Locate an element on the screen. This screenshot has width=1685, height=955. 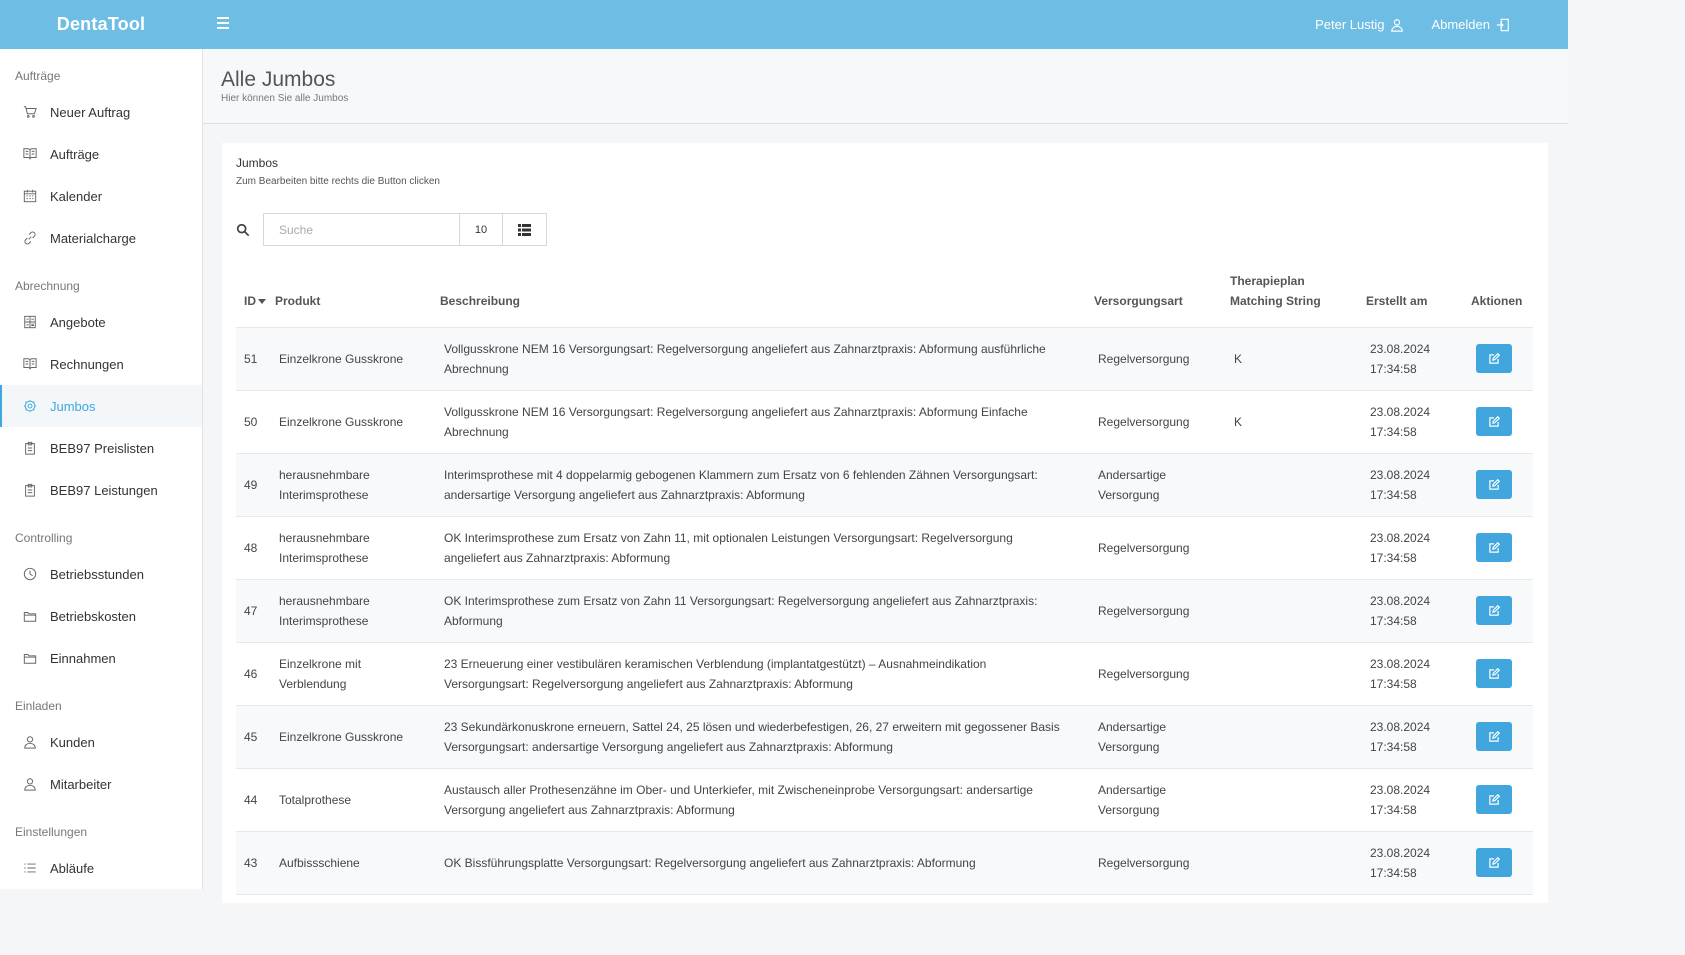
cell-id: 45 is located at coordinates (255, 737).